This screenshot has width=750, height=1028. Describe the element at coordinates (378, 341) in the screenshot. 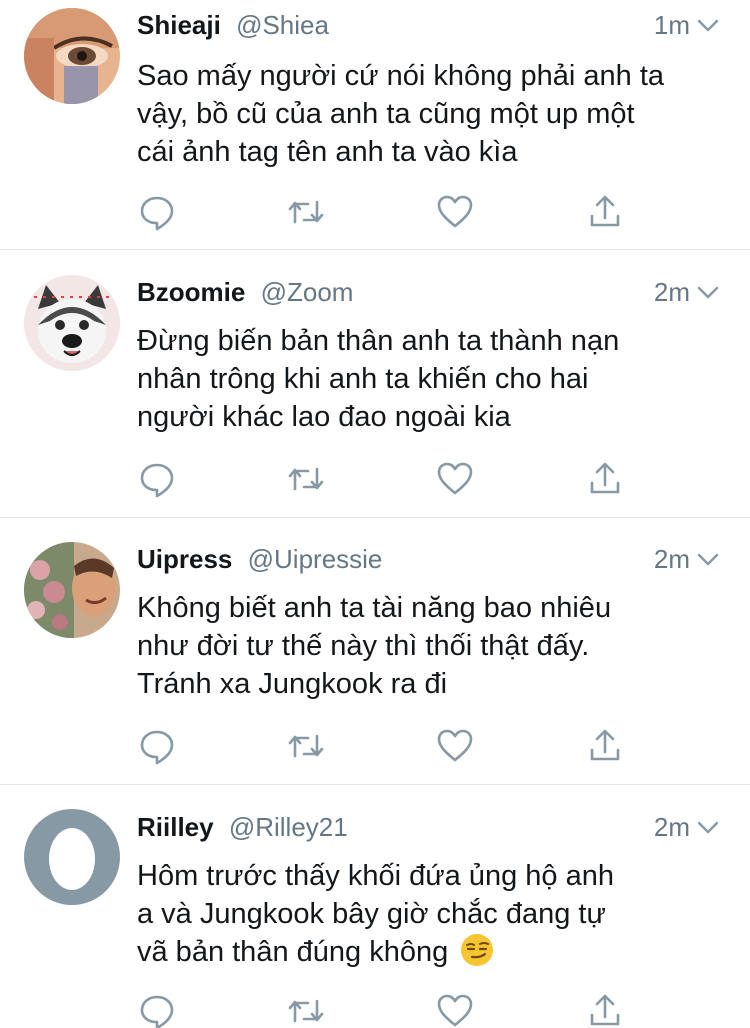

I see `tweet-text-line: Đừng biến bản thân anh ta thành nạn` at that location.